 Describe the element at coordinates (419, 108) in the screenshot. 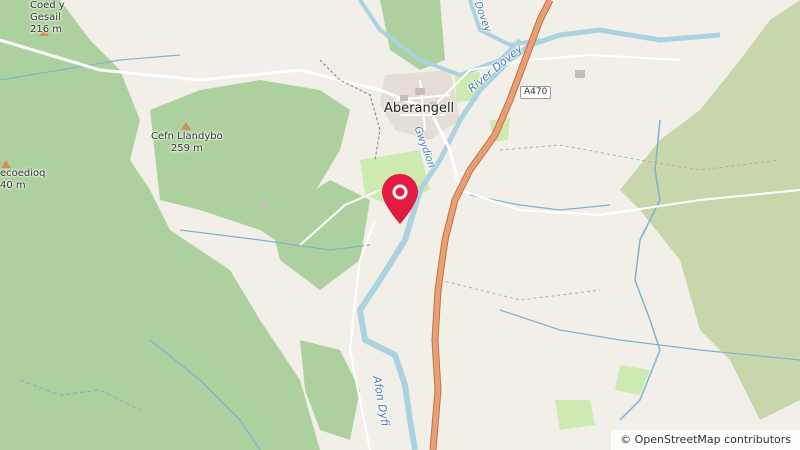

I see `place-label-aberangell: Aberangell` at that location.